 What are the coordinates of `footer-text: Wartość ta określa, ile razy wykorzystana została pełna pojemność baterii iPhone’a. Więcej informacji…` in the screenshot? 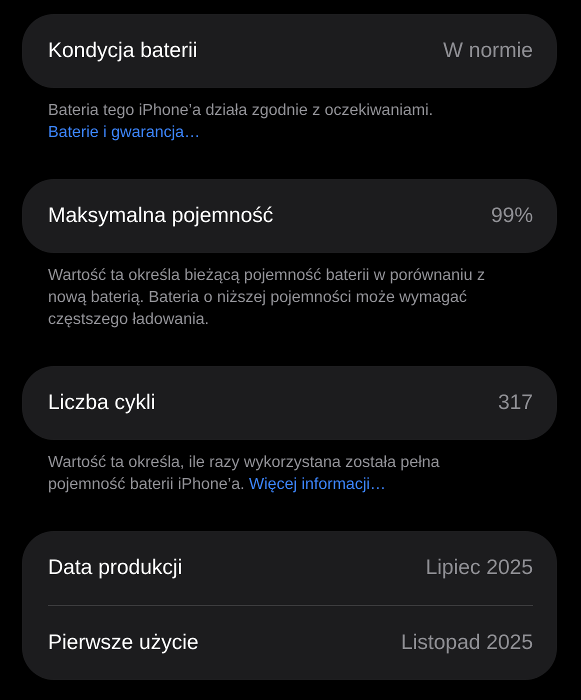 It's located at (244, 474).